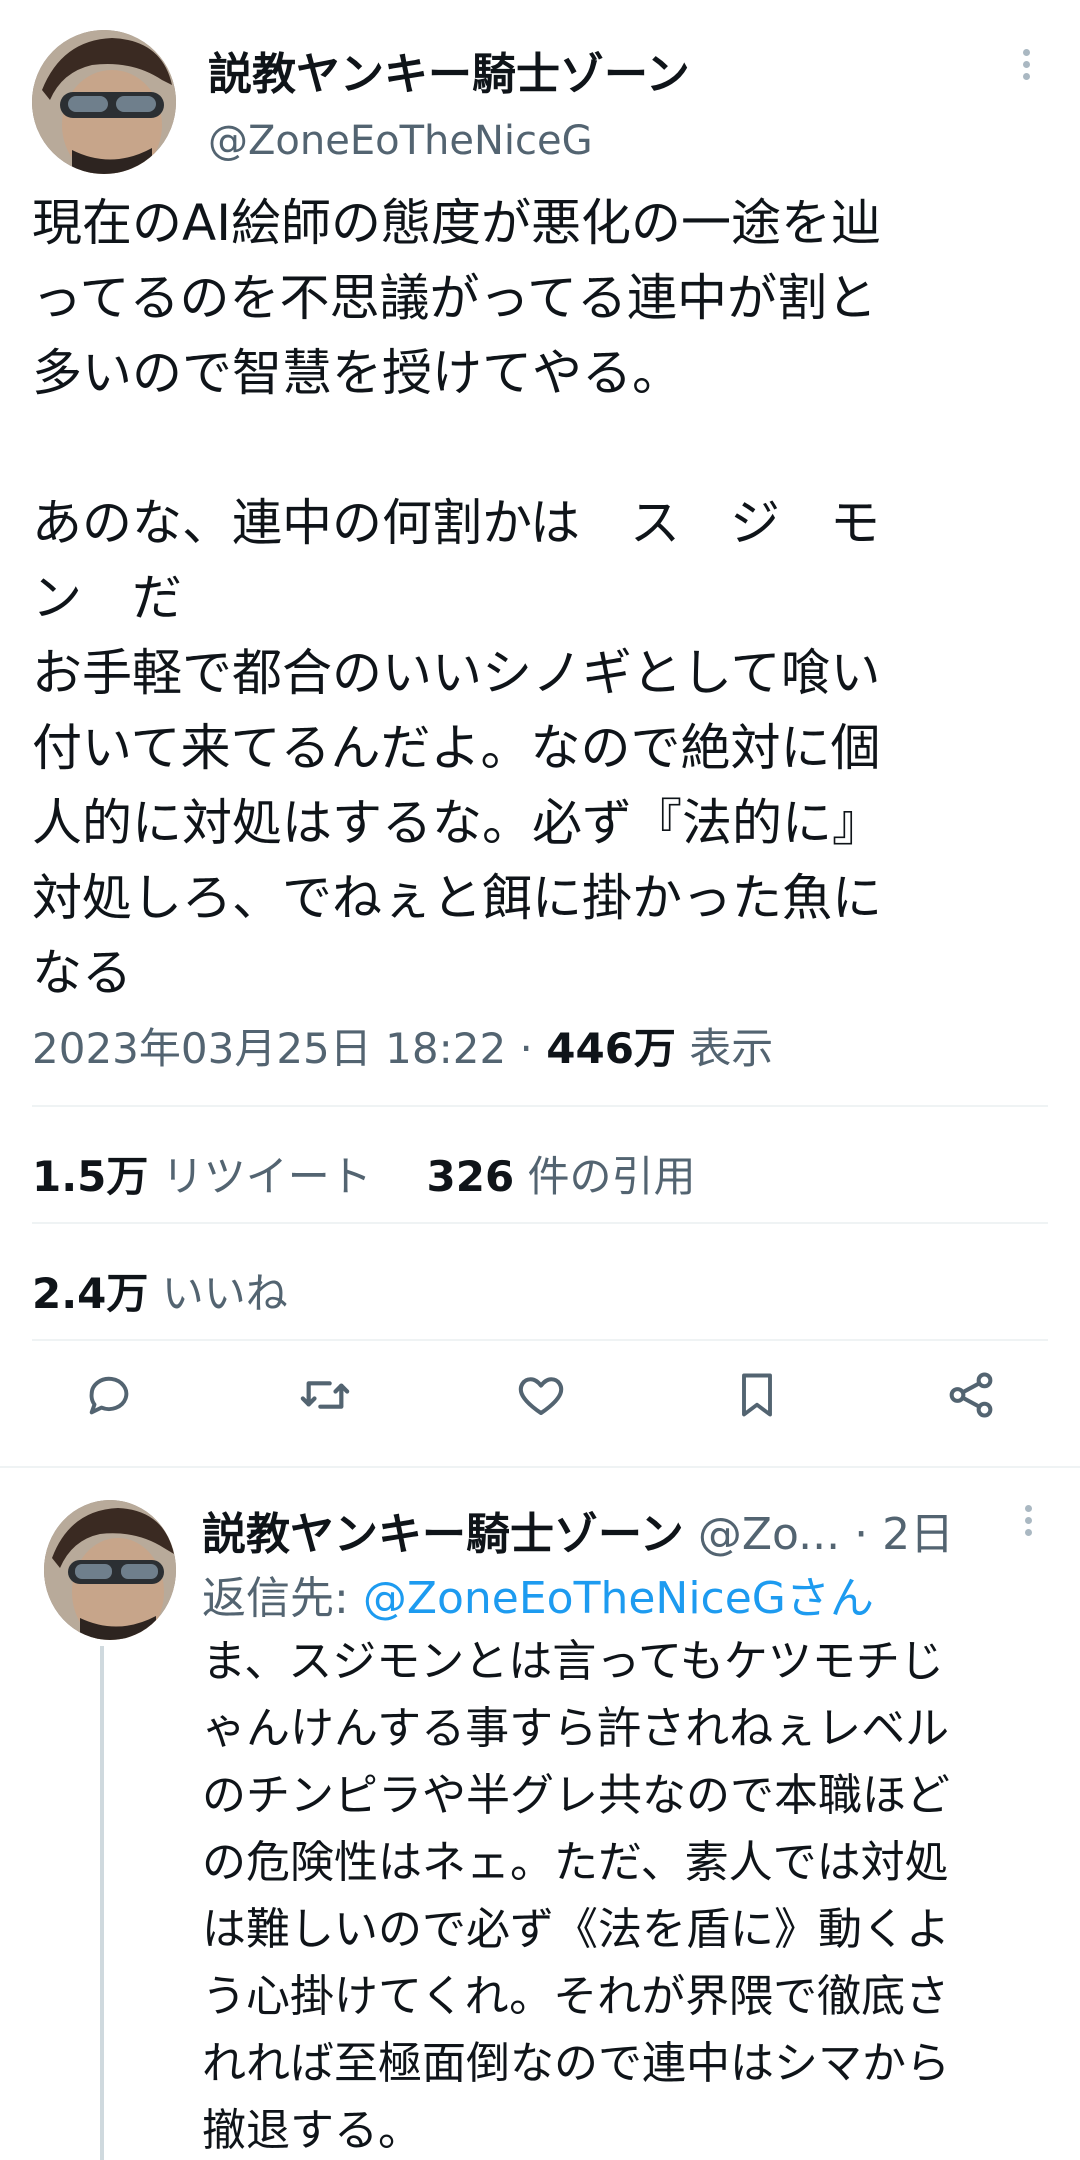 This screenshot has height=2160, width=1080. I want to click on more-options-icon, so click(1026, 74).